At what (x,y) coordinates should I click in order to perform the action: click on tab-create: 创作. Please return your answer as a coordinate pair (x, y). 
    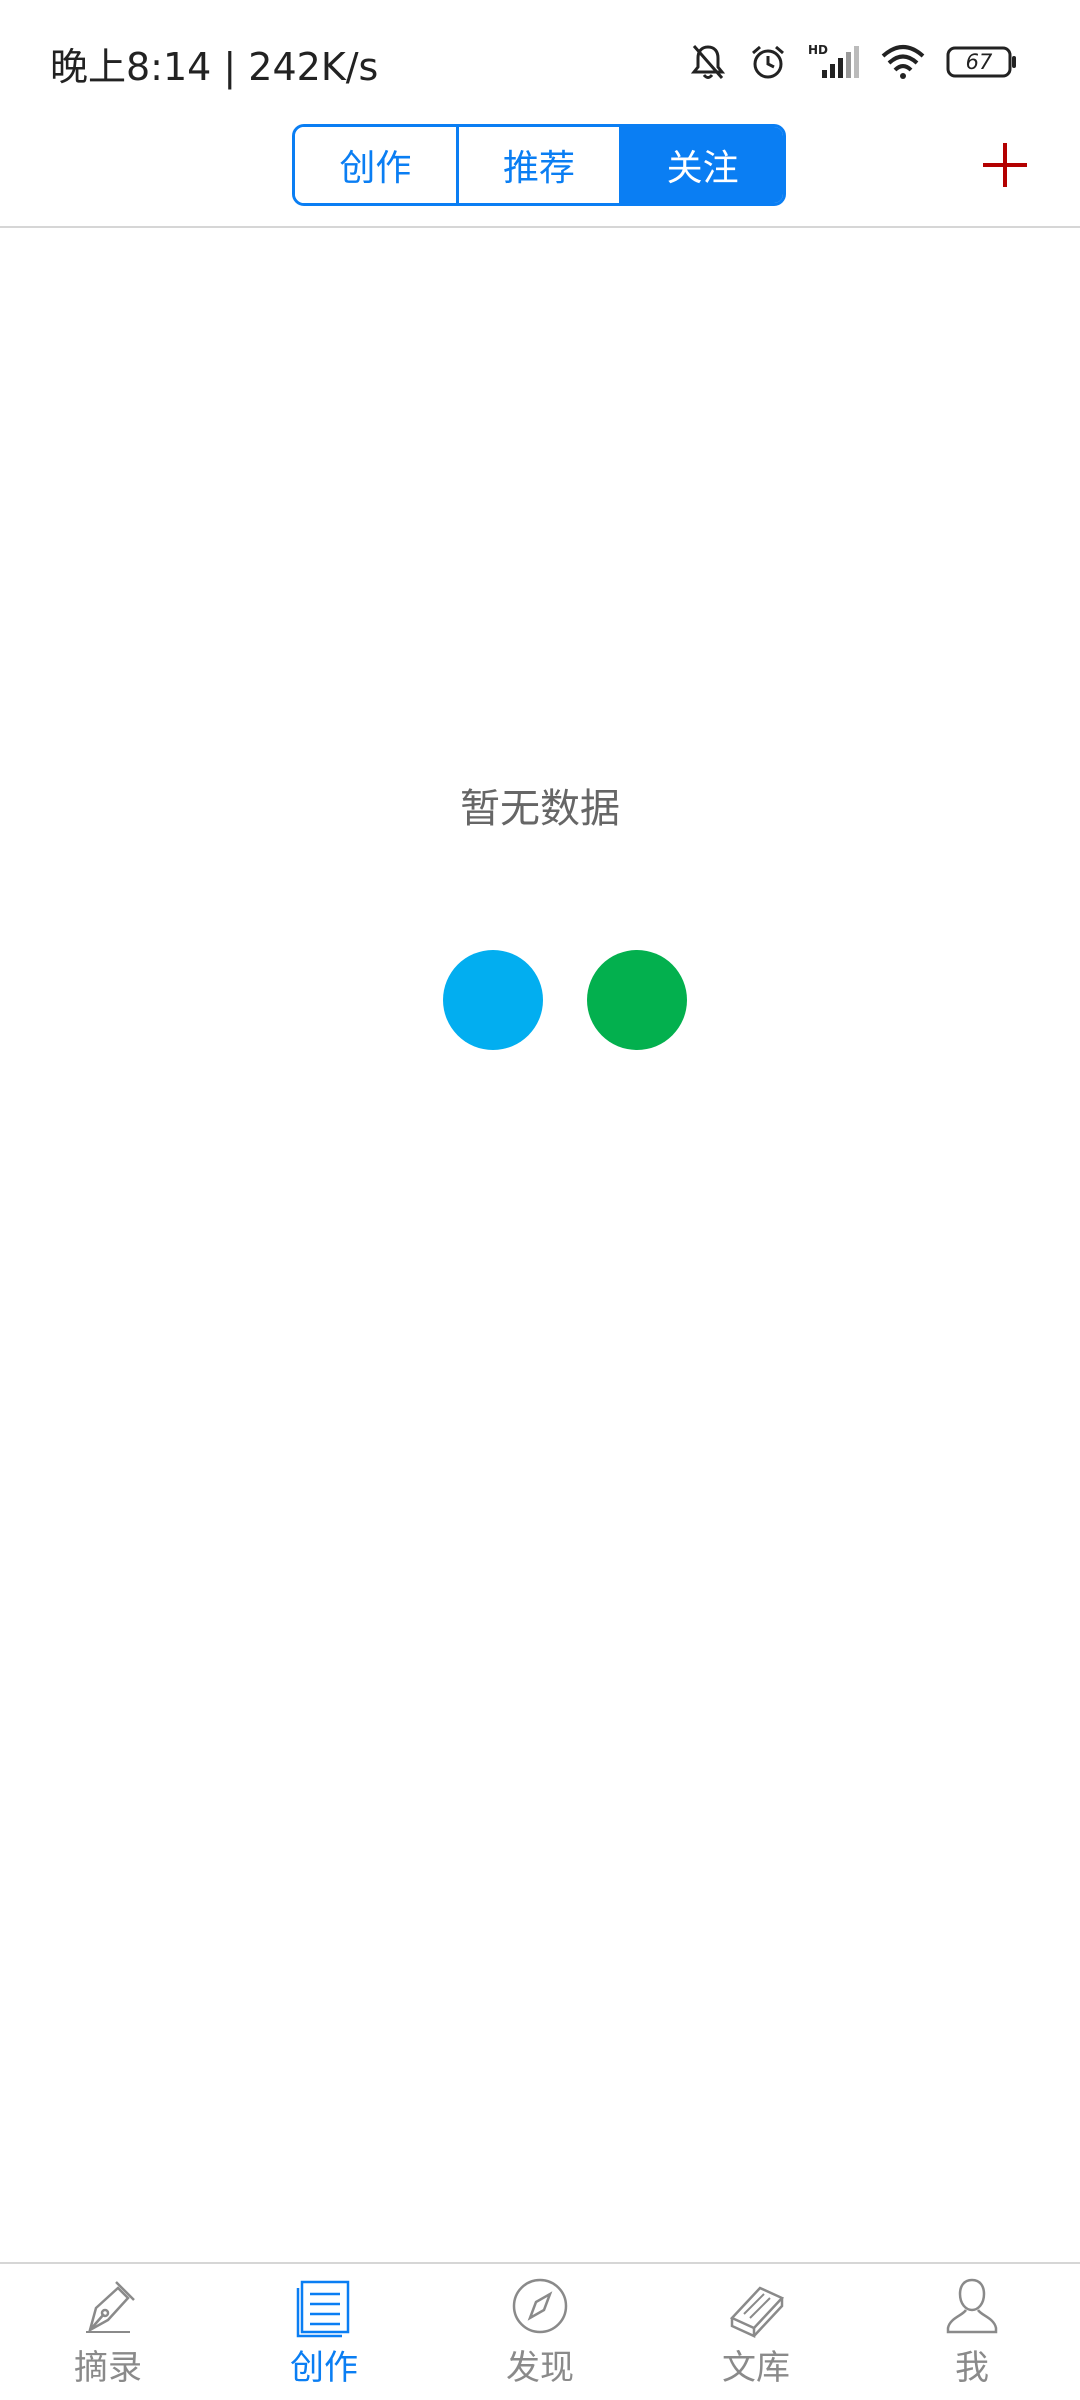
    Looking at the image, I should click on (375, 165).